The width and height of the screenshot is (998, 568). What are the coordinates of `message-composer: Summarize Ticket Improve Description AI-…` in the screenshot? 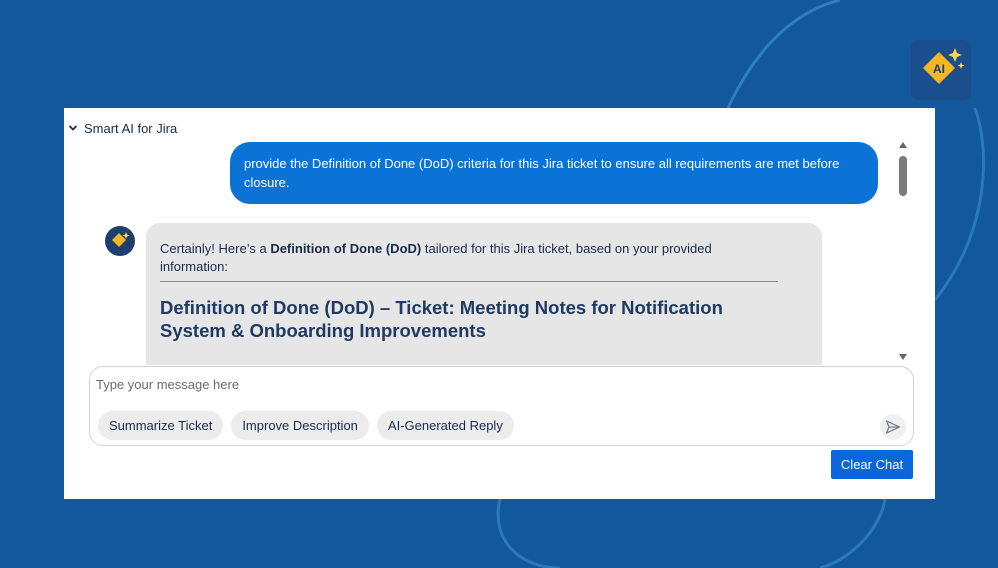 It's located at (501, 406).